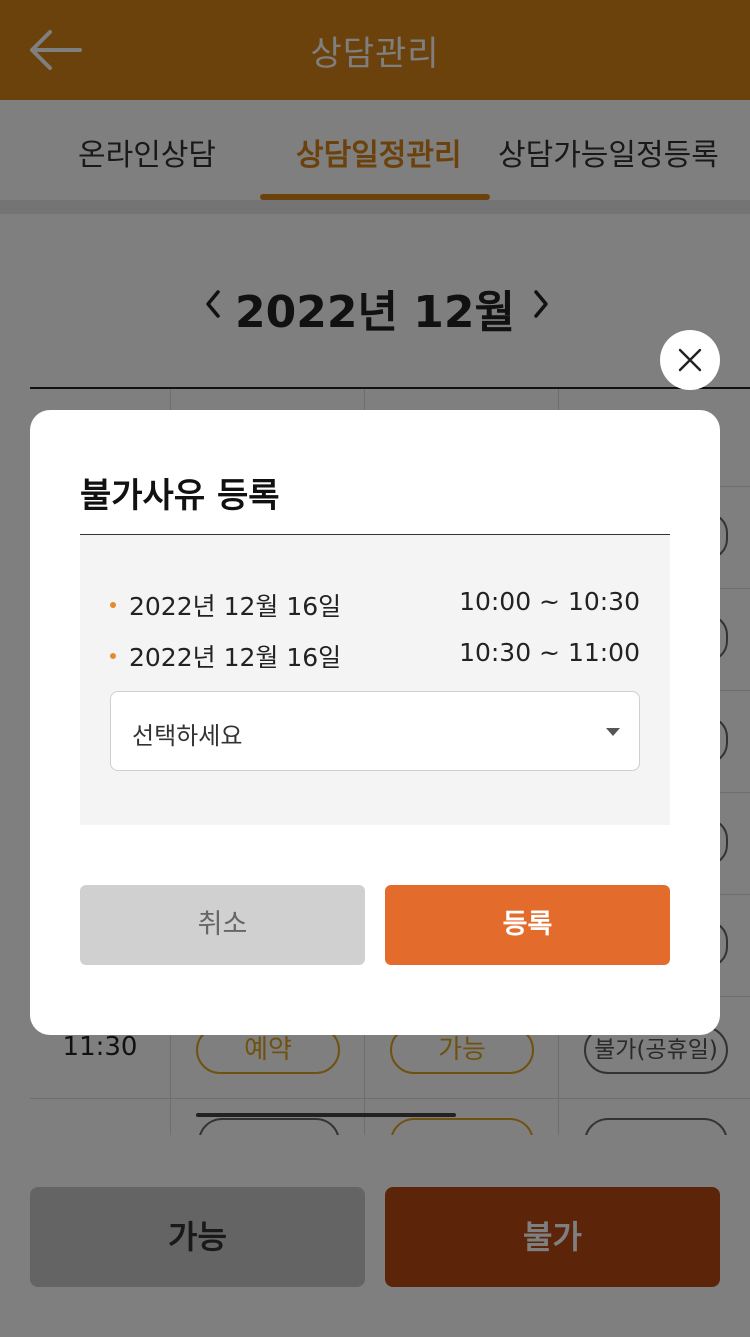 The image size is (750, 1337). I want to click on slot-time: 10:00 ~ 10:30, so click(549, 601).